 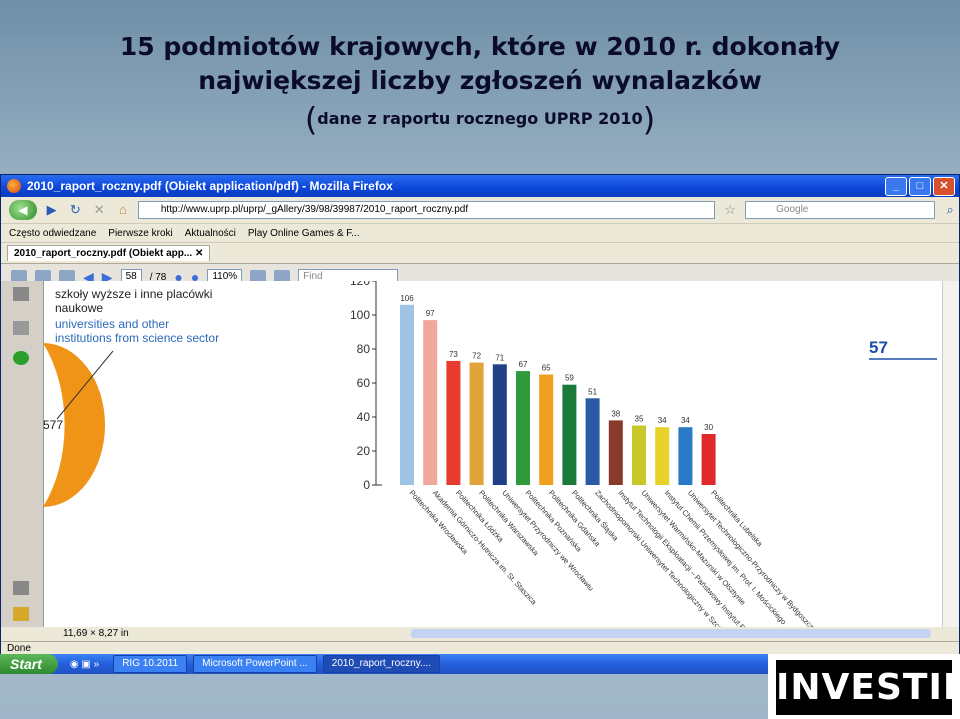 What do you see at coordinates (896, 186) in the screenshot?
I see `minimize-button: _` at bounding box center [896, 186].